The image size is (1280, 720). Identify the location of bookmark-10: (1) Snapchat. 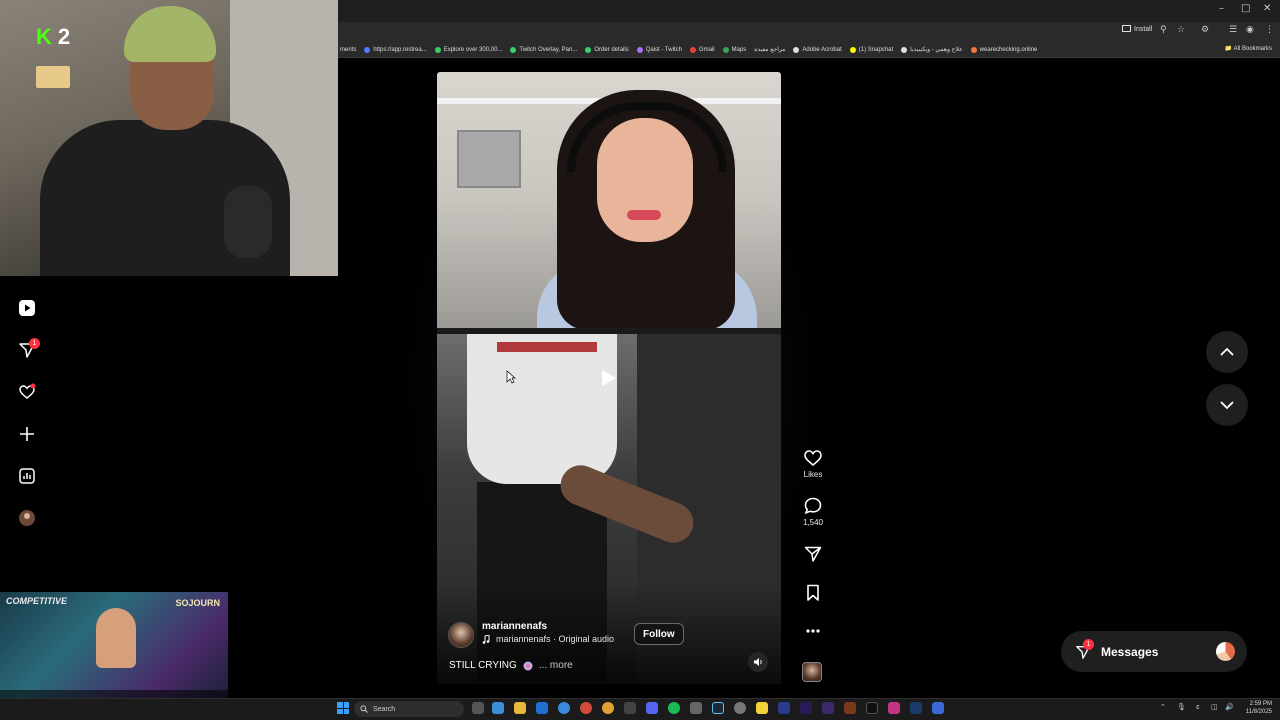
(871, 49).